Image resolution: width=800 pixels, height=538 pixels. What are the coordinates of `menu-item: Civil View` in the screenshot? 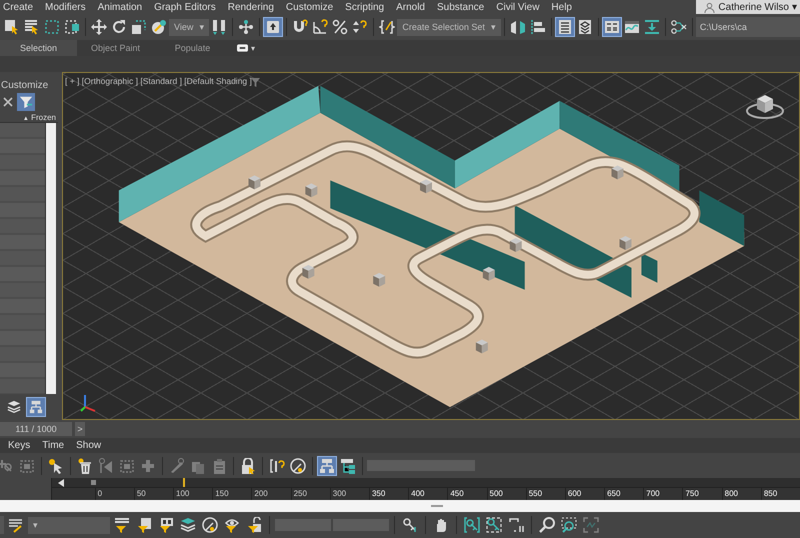 It's located at (520, 7).